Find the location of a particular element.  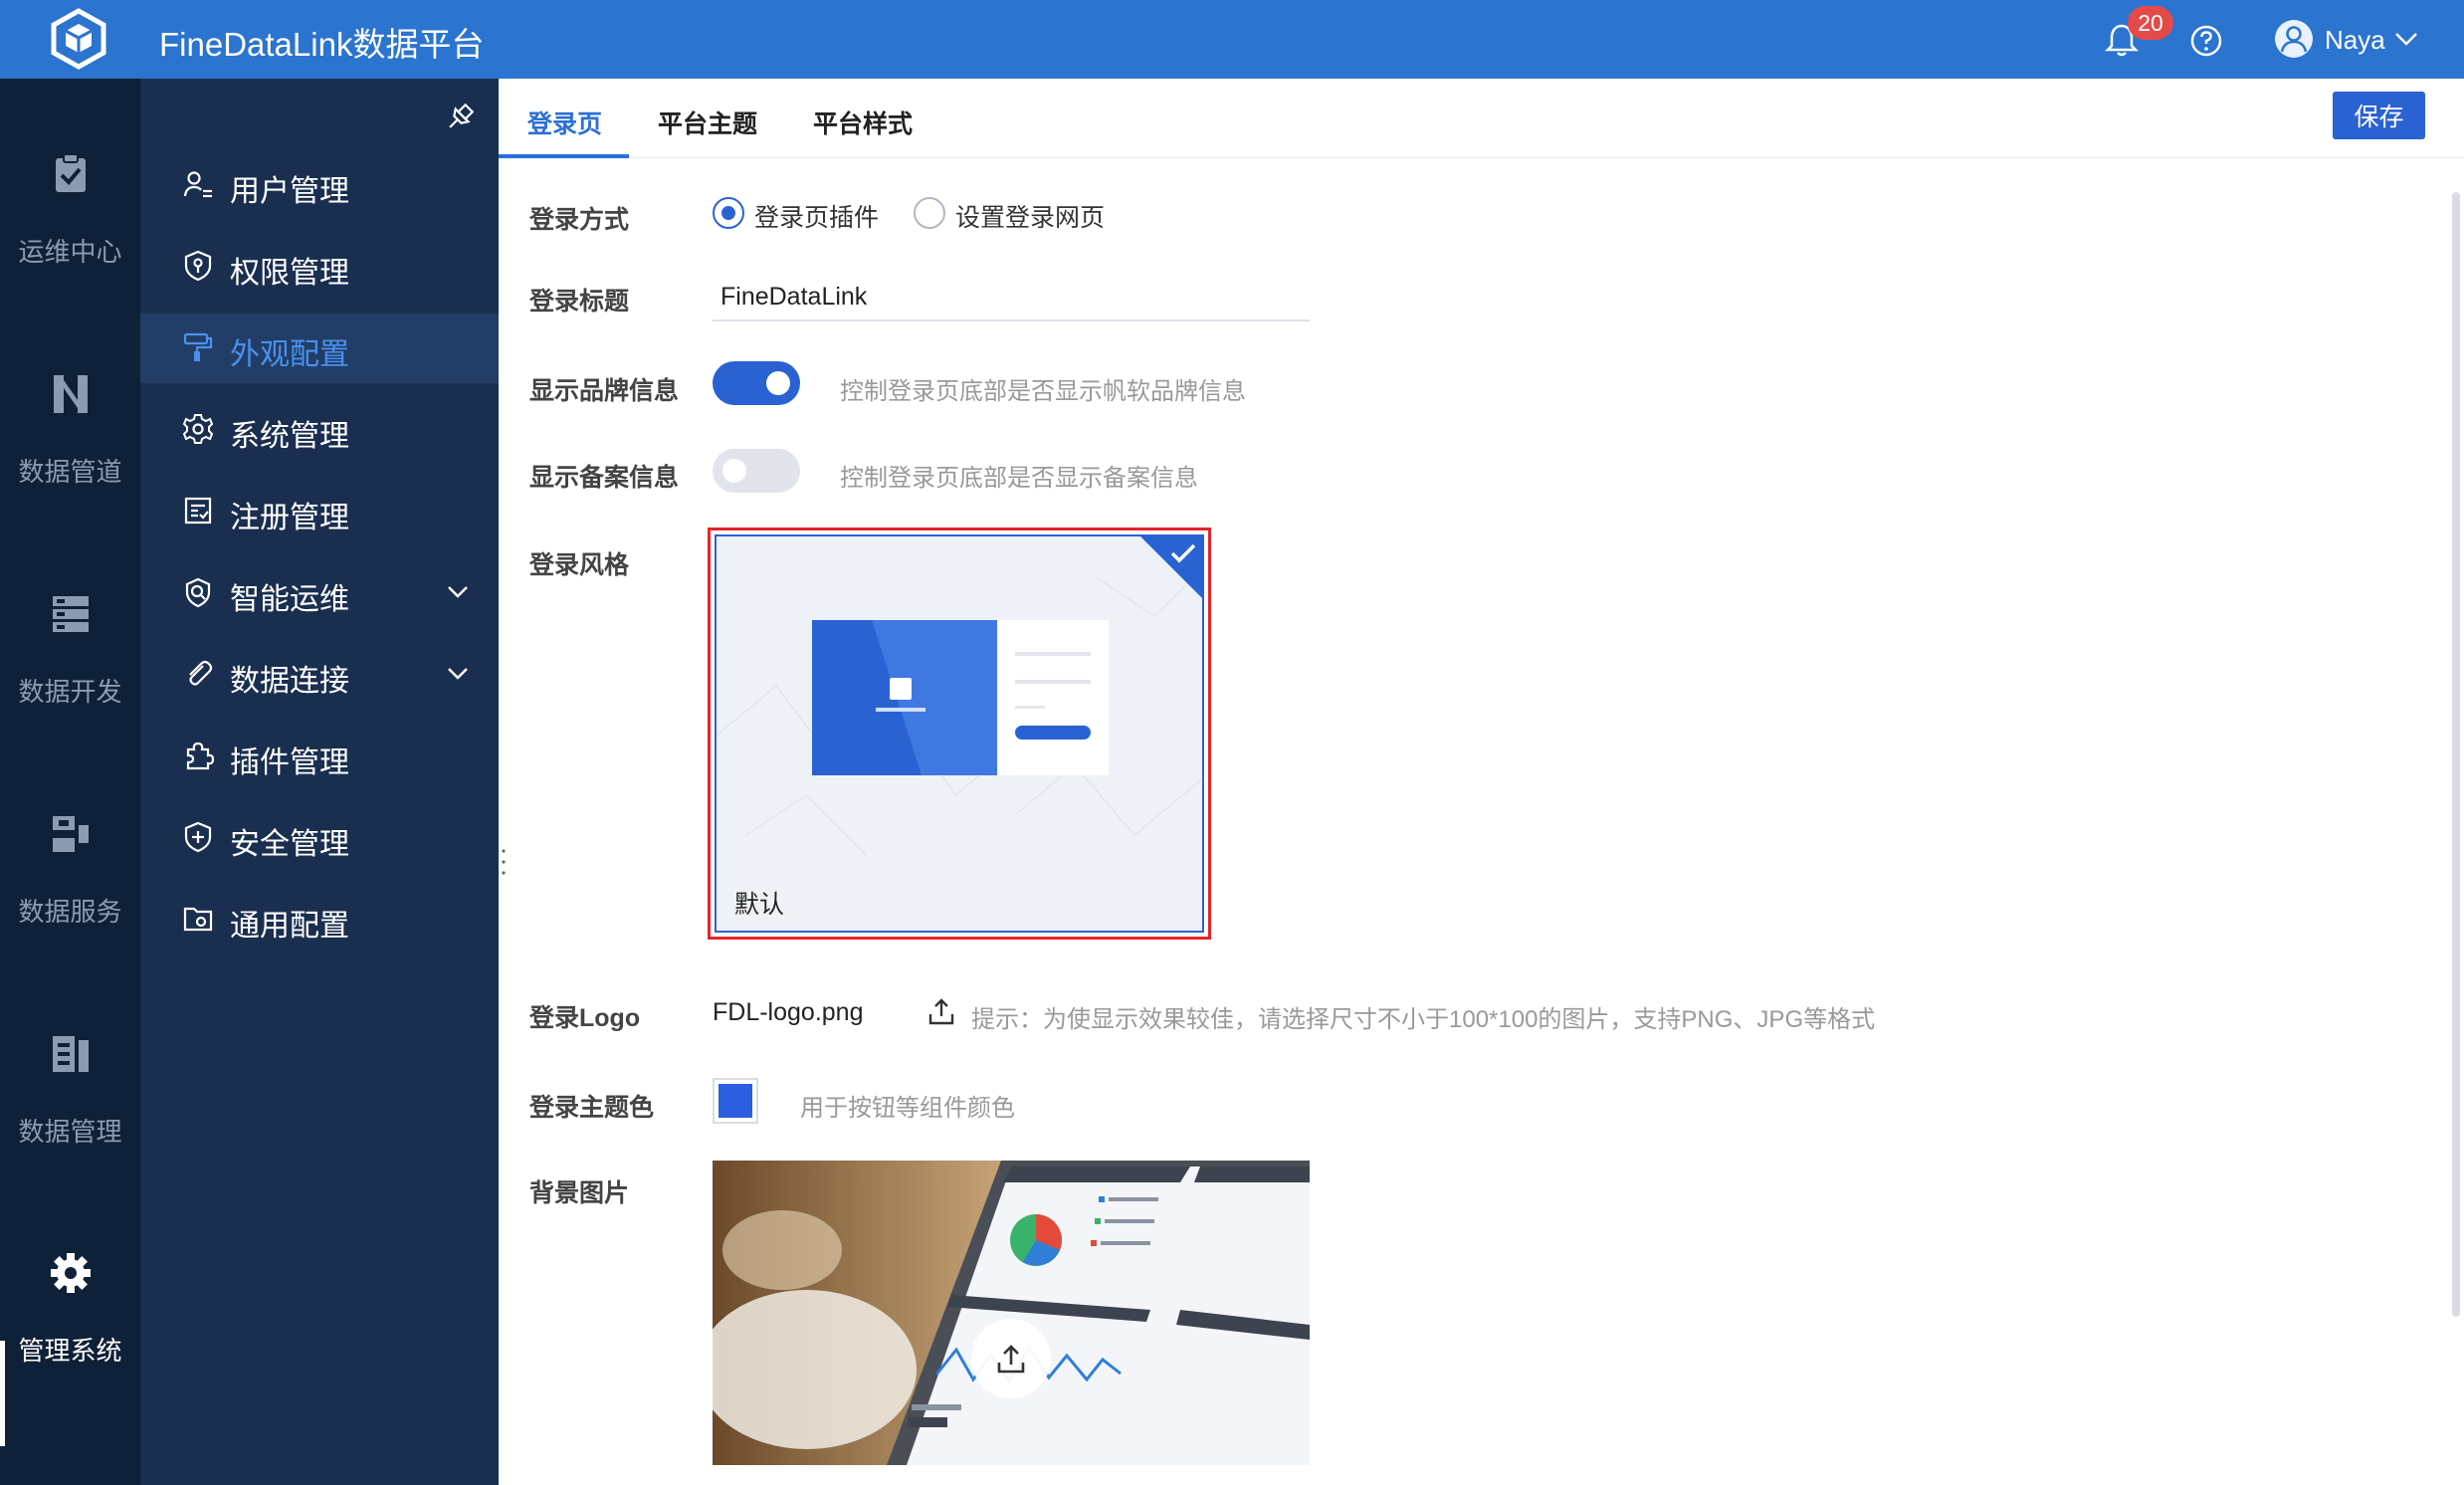

pin-icon is located at coordinates (460, 118).